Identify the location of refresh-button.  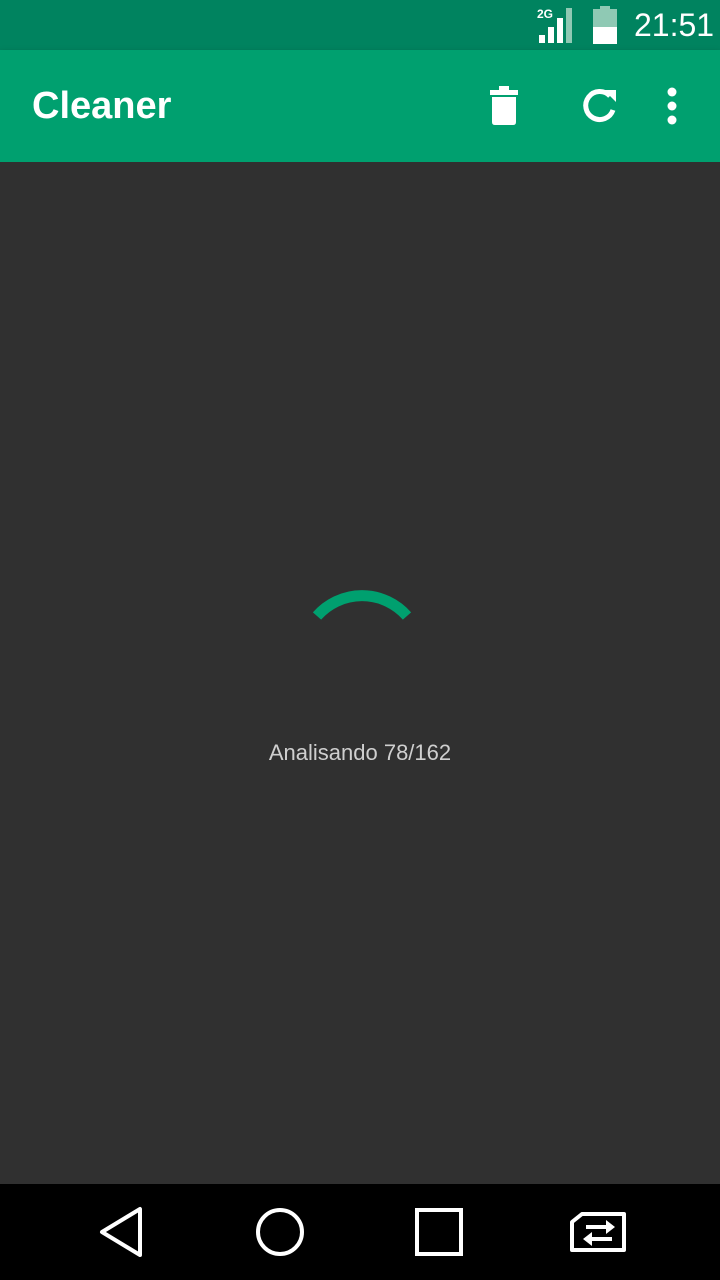
(600, 106).